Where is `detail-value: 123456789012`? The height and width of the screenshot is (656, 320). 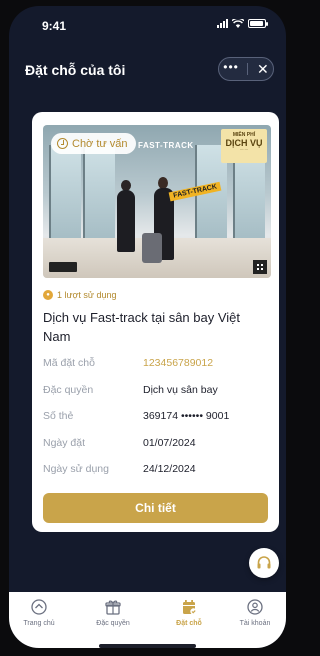
detail-value: 123456789012 is located at coordinates (178, 363).